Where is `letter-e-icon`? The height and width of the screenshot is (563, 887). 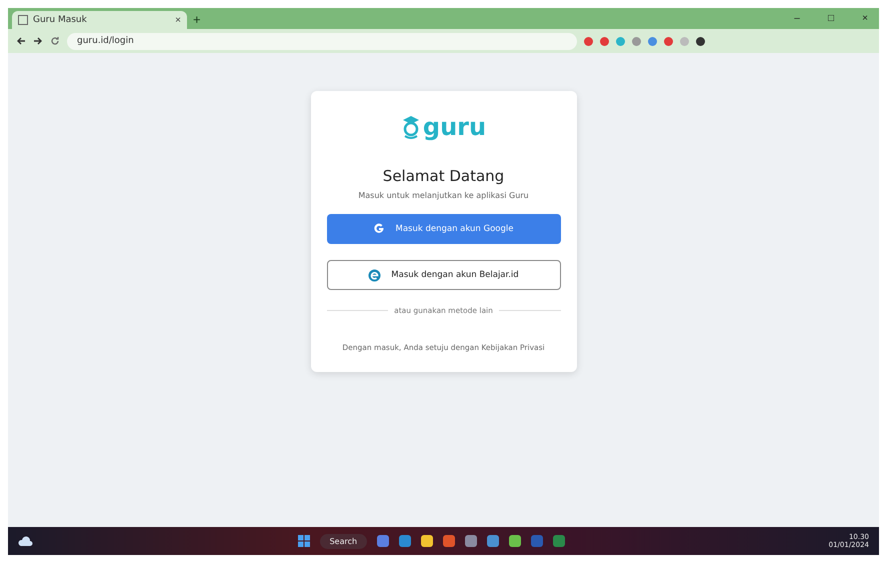 letter-e-icon is located at coordinates (375, 275).